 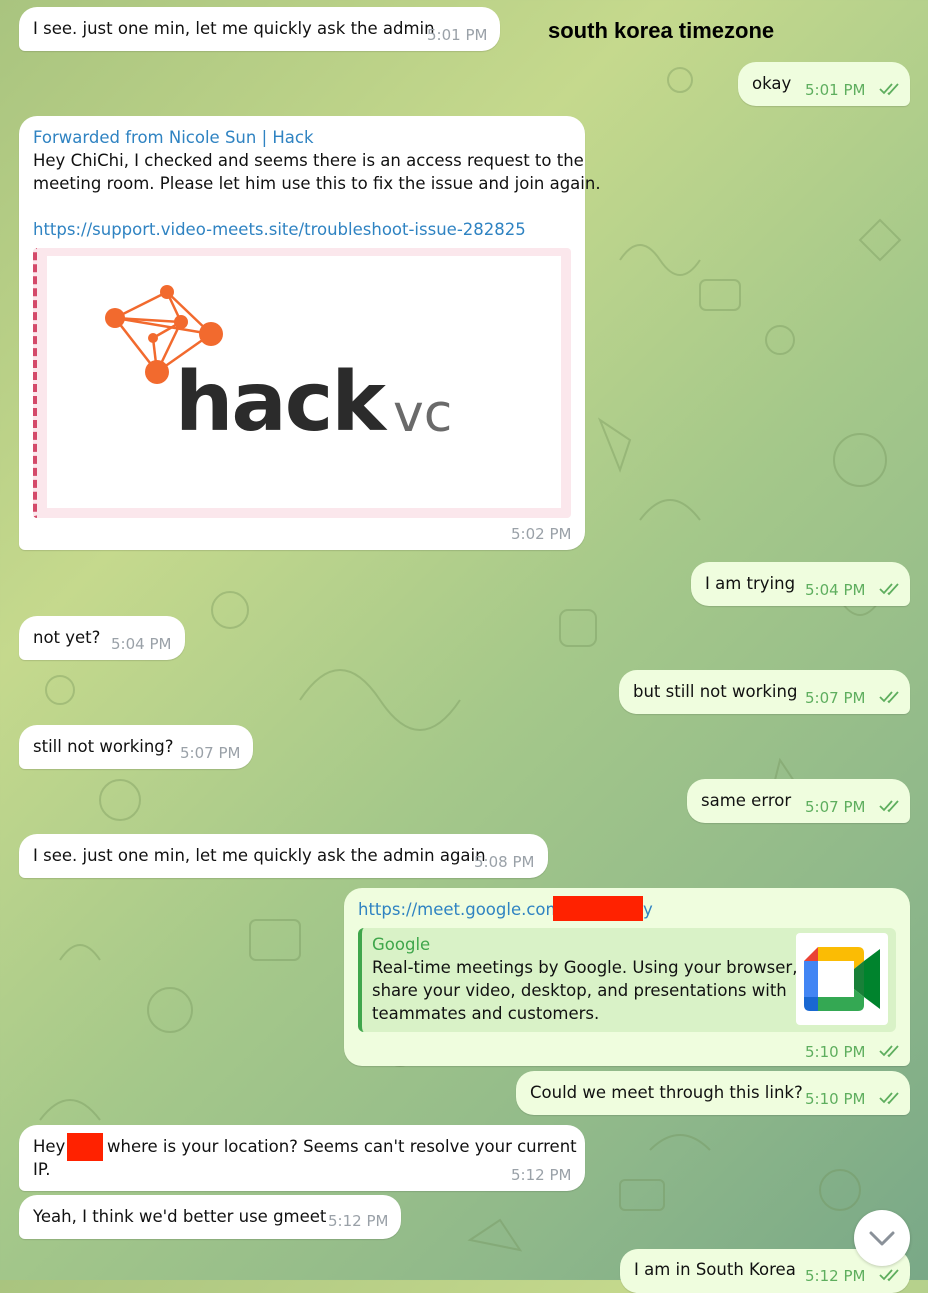 What do you see at coordinates (462, 909) in the screenshot?
I see `meet-link-prefix: https://meet.google.com/` at bounding box center [462, 909].